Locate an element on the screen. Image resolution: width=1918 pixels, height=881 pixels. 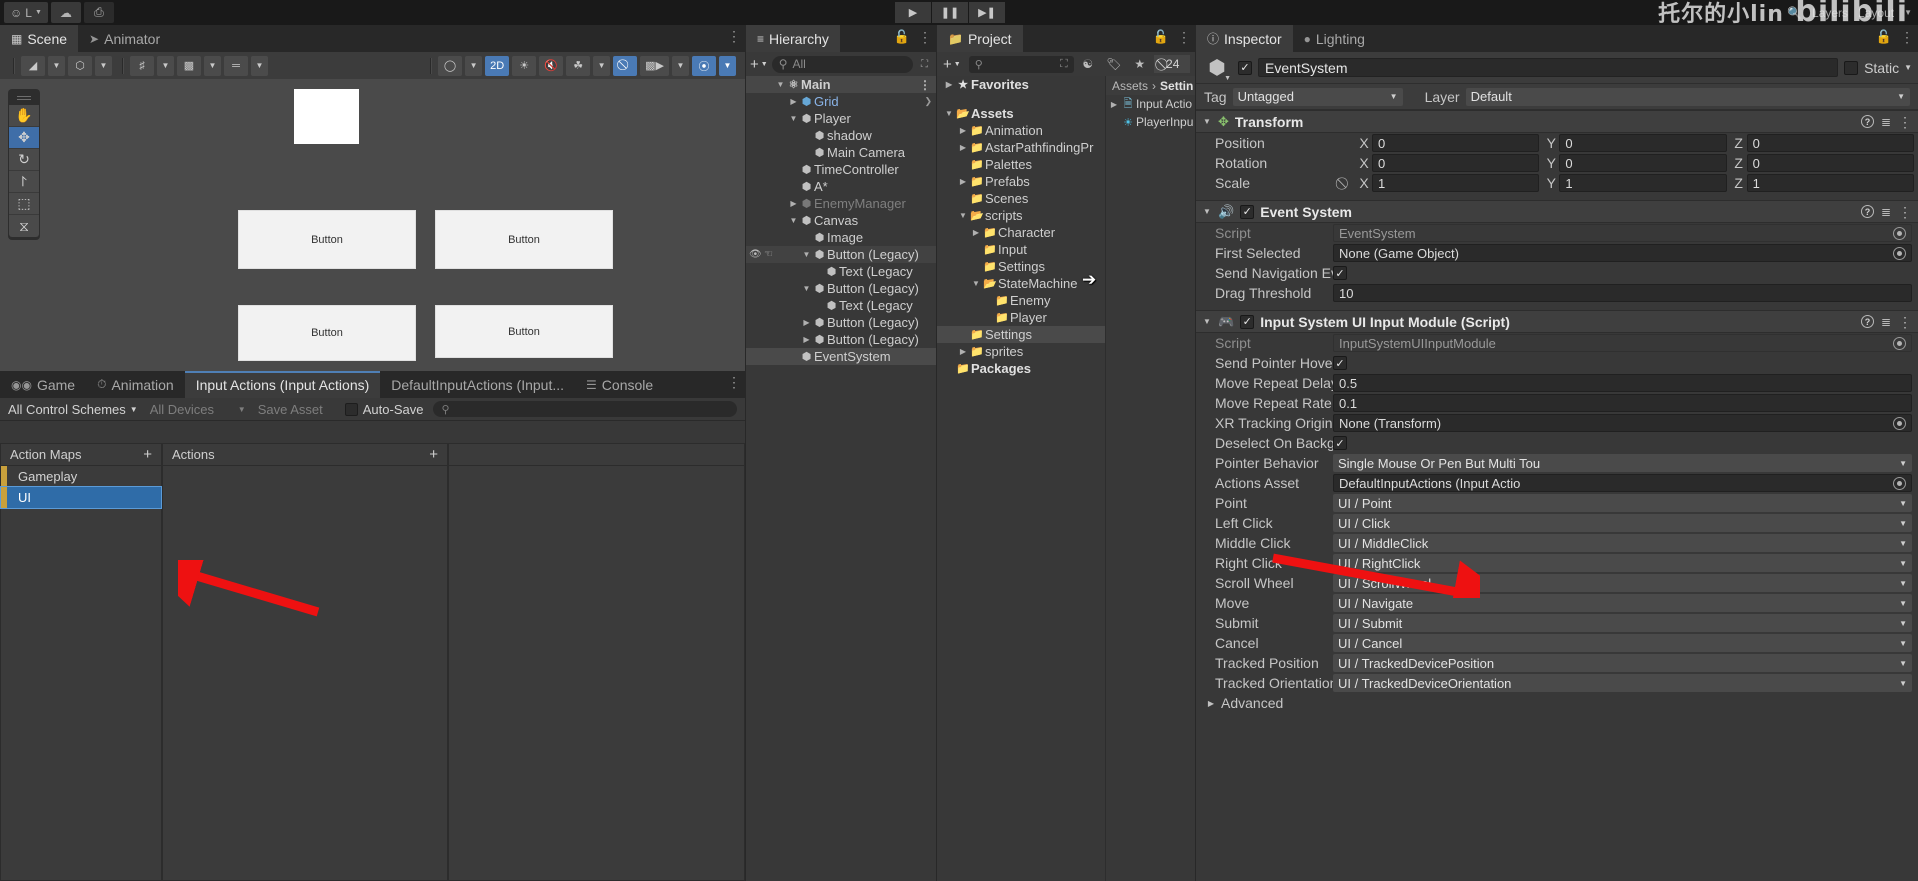
visibility-eye-icon: 👁 is located at coordinates (755, 254).